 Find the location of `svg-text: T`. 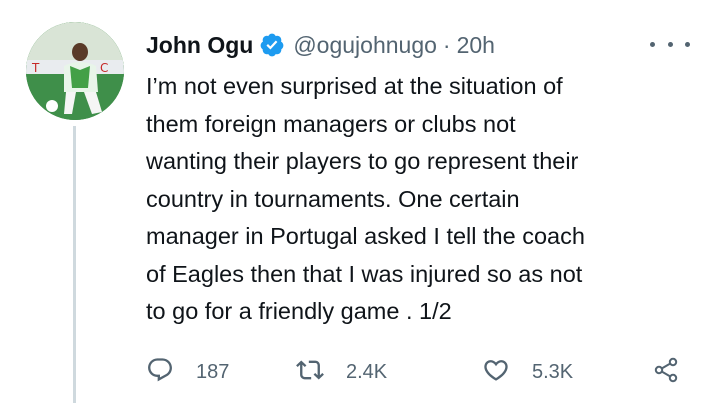

svg-text: T is located at coordinates (35, 68).